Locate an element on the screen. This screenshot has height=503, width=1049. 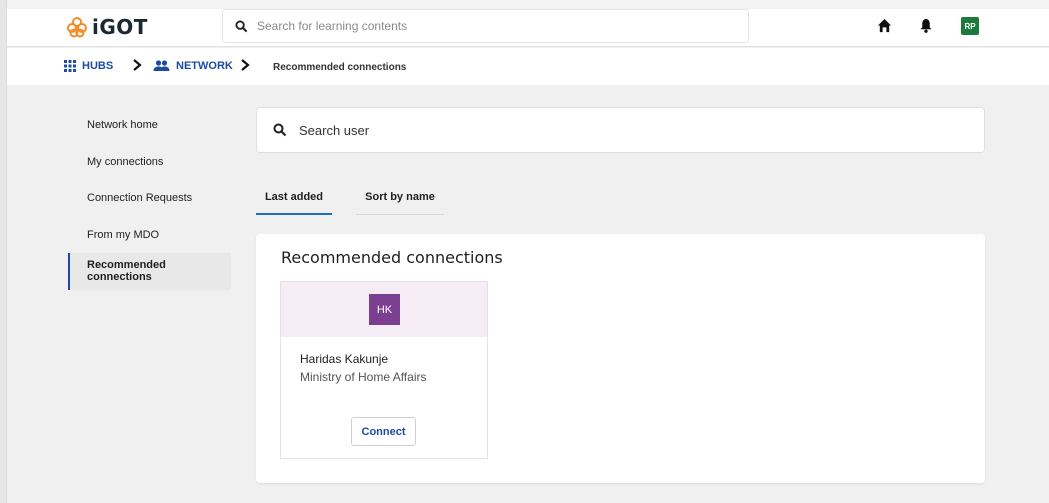
search-user-input: Search user is located at coordinates (620, 130).